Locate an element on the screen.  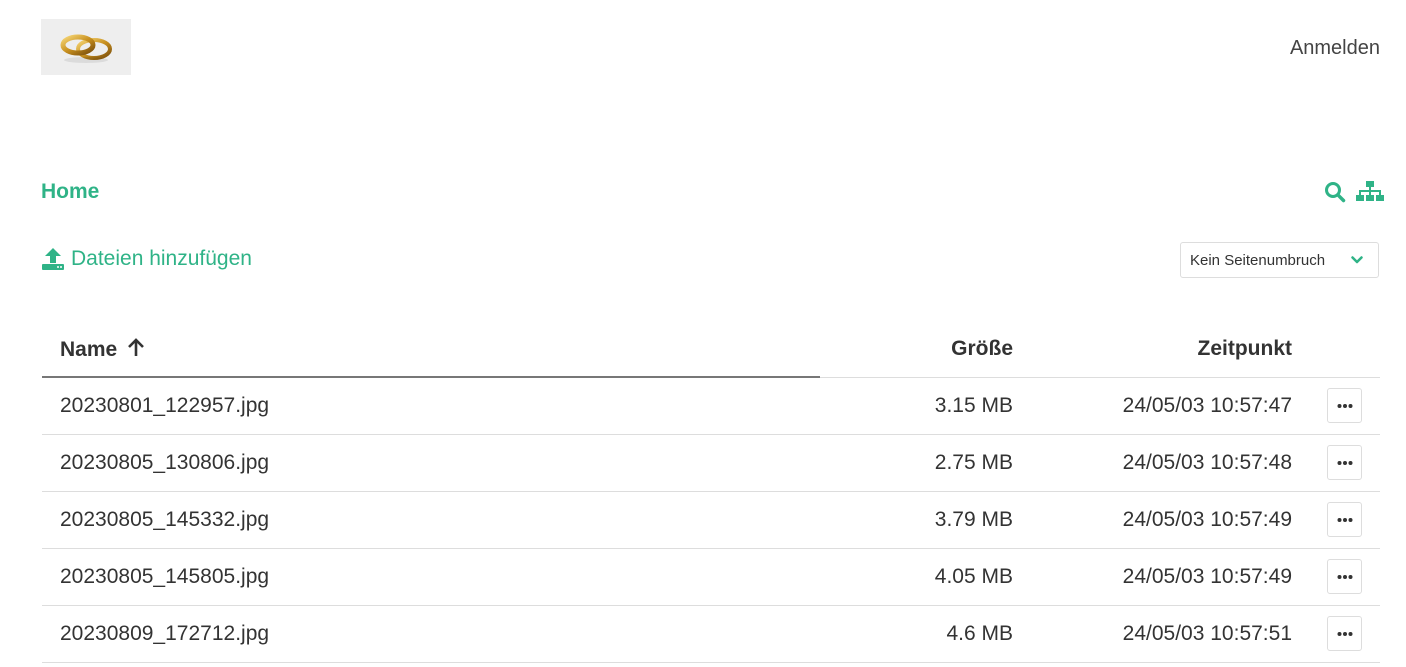
file-size: 2.75 MB is located at coordinates (973, 462).